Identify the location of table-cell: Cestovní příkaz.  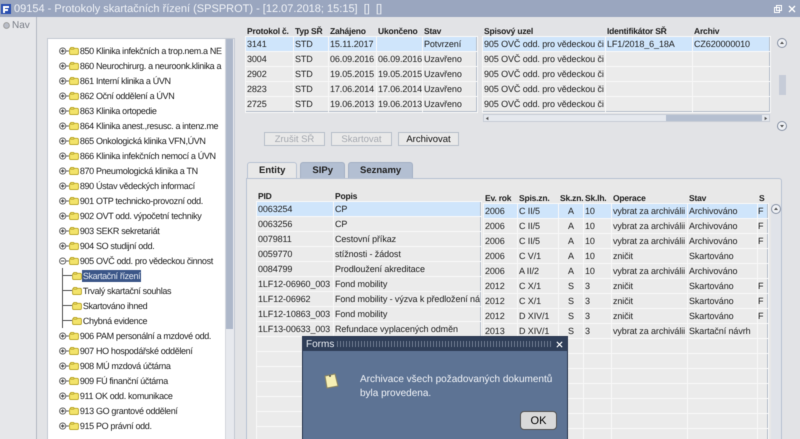
(407, 239).